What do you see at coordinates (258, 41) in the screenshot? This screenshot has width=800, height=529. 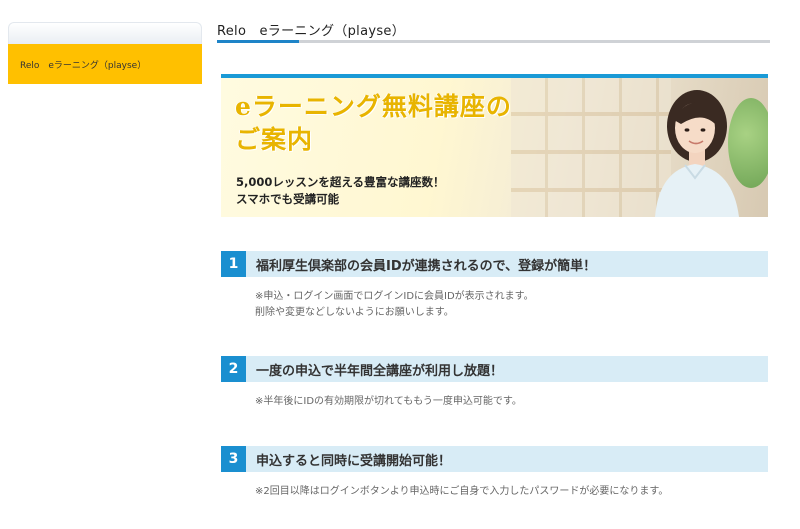 I see `title-underline-accent` at bounding box center [258, 41].